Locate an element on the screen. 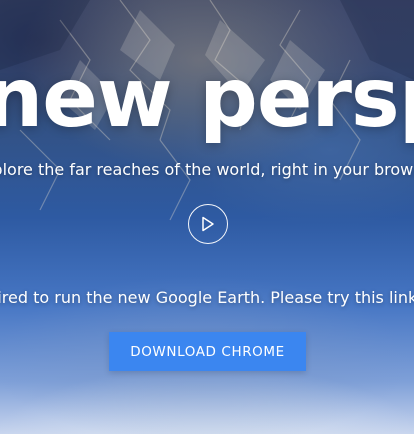 This screenshot has width=414, height=434. download-chrome-button: DOWNLOAD CHROME is located at coordinates (207, 351).